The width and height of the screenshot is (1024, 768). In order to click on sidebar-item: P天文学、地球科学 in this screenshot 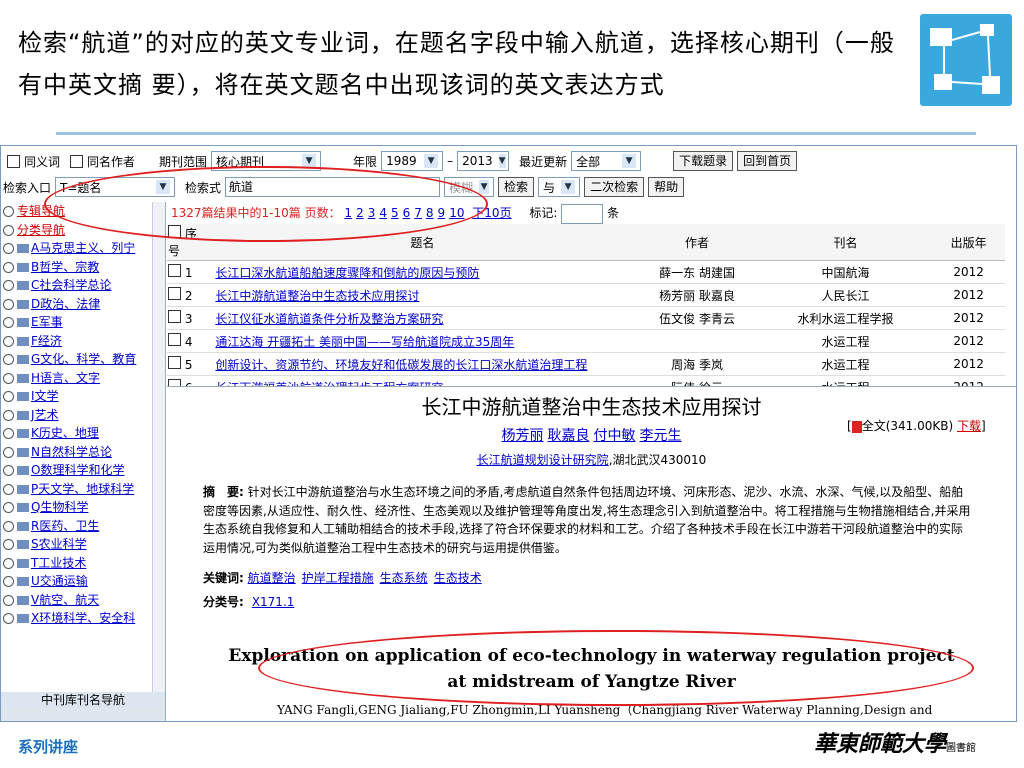, I will do `click(76, 489)`.